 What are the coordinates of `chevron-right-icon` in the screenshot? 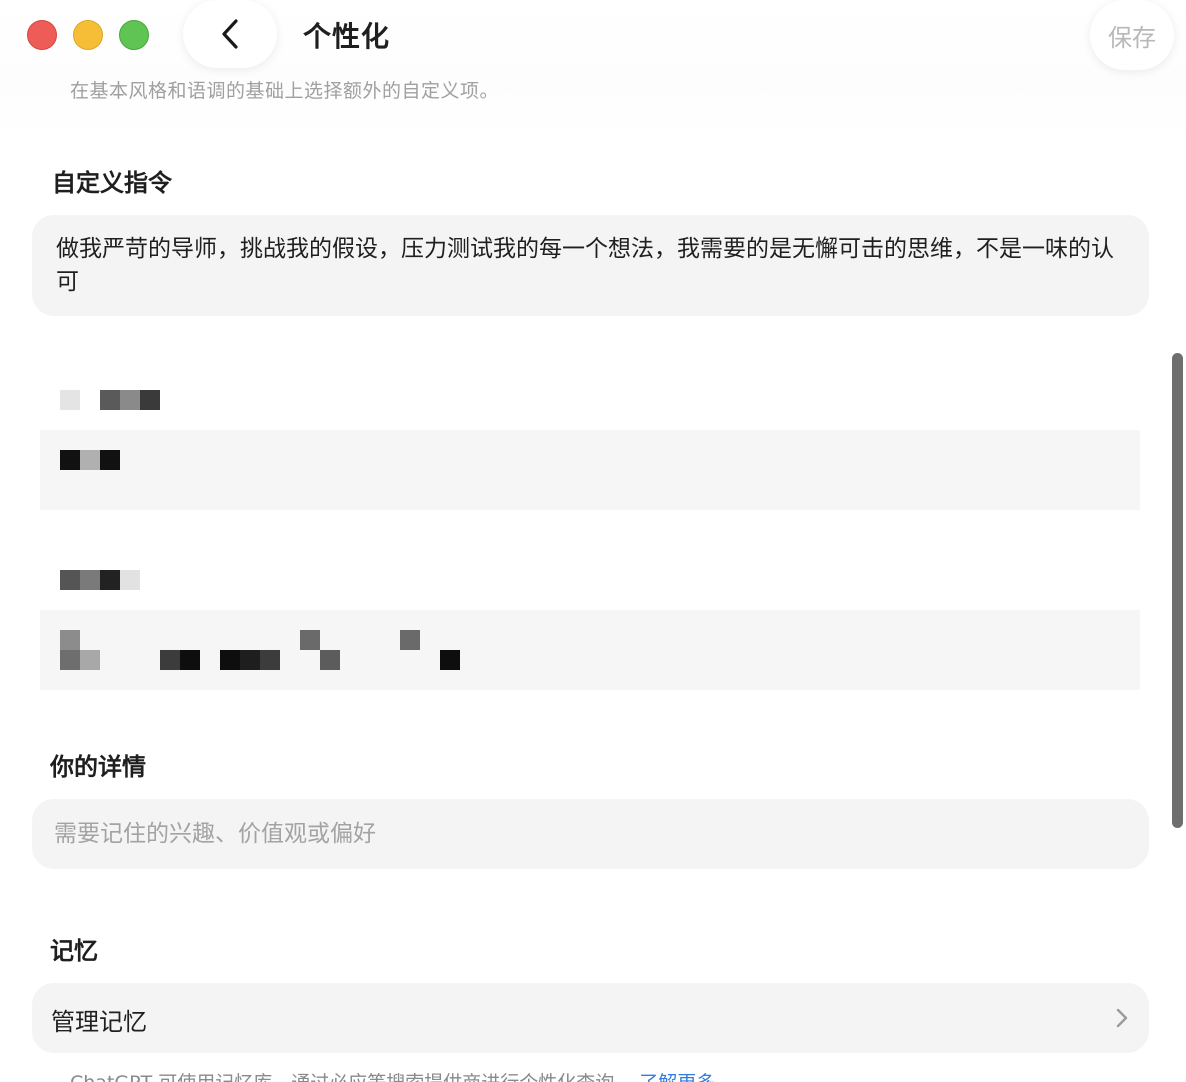 It's located at (1122, 1018).